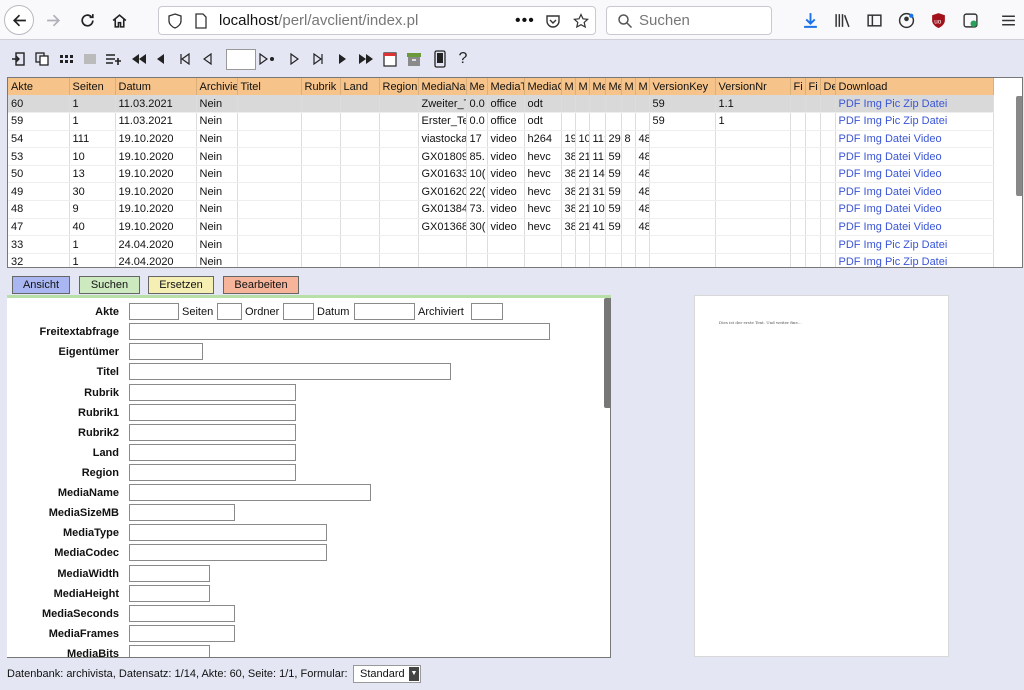 This screenshot has height=690, width=1024. What do you see at coordinates (18, 59) in the screenshot?
I see `login-icon` at bounding box center [18, 59].